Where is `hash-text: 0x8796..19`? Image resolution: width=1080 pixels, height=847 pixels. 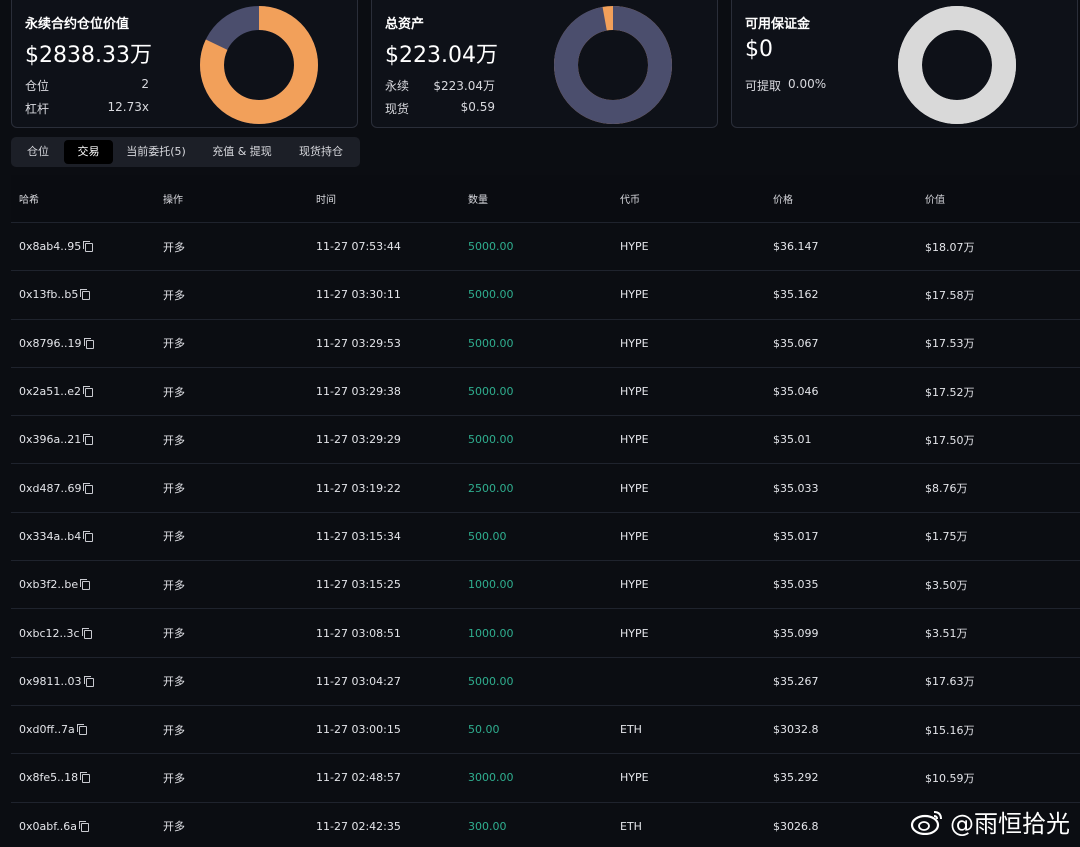 hash-text: 0x8796..19 is located at coordinates (50, 343).